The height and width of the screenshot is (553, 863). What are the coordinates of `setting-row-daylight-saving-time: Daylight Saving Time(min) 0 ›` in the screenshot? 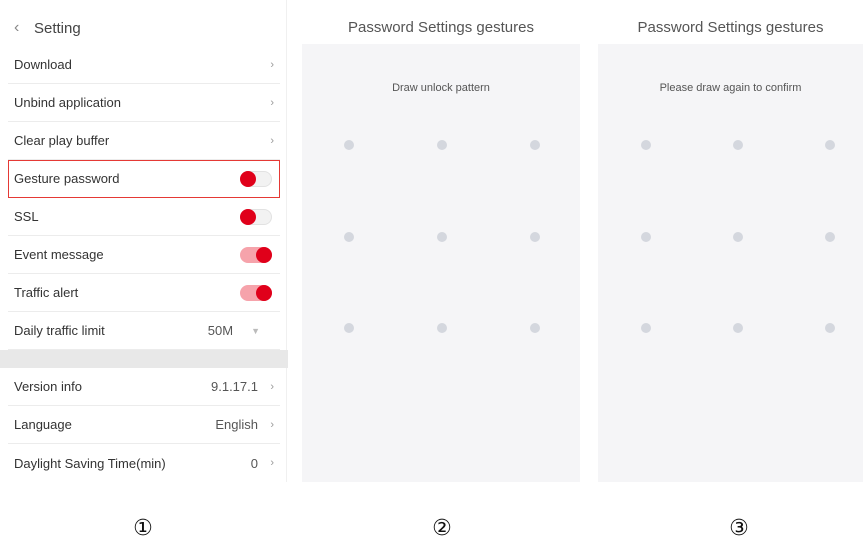 It's located at (144, 463).